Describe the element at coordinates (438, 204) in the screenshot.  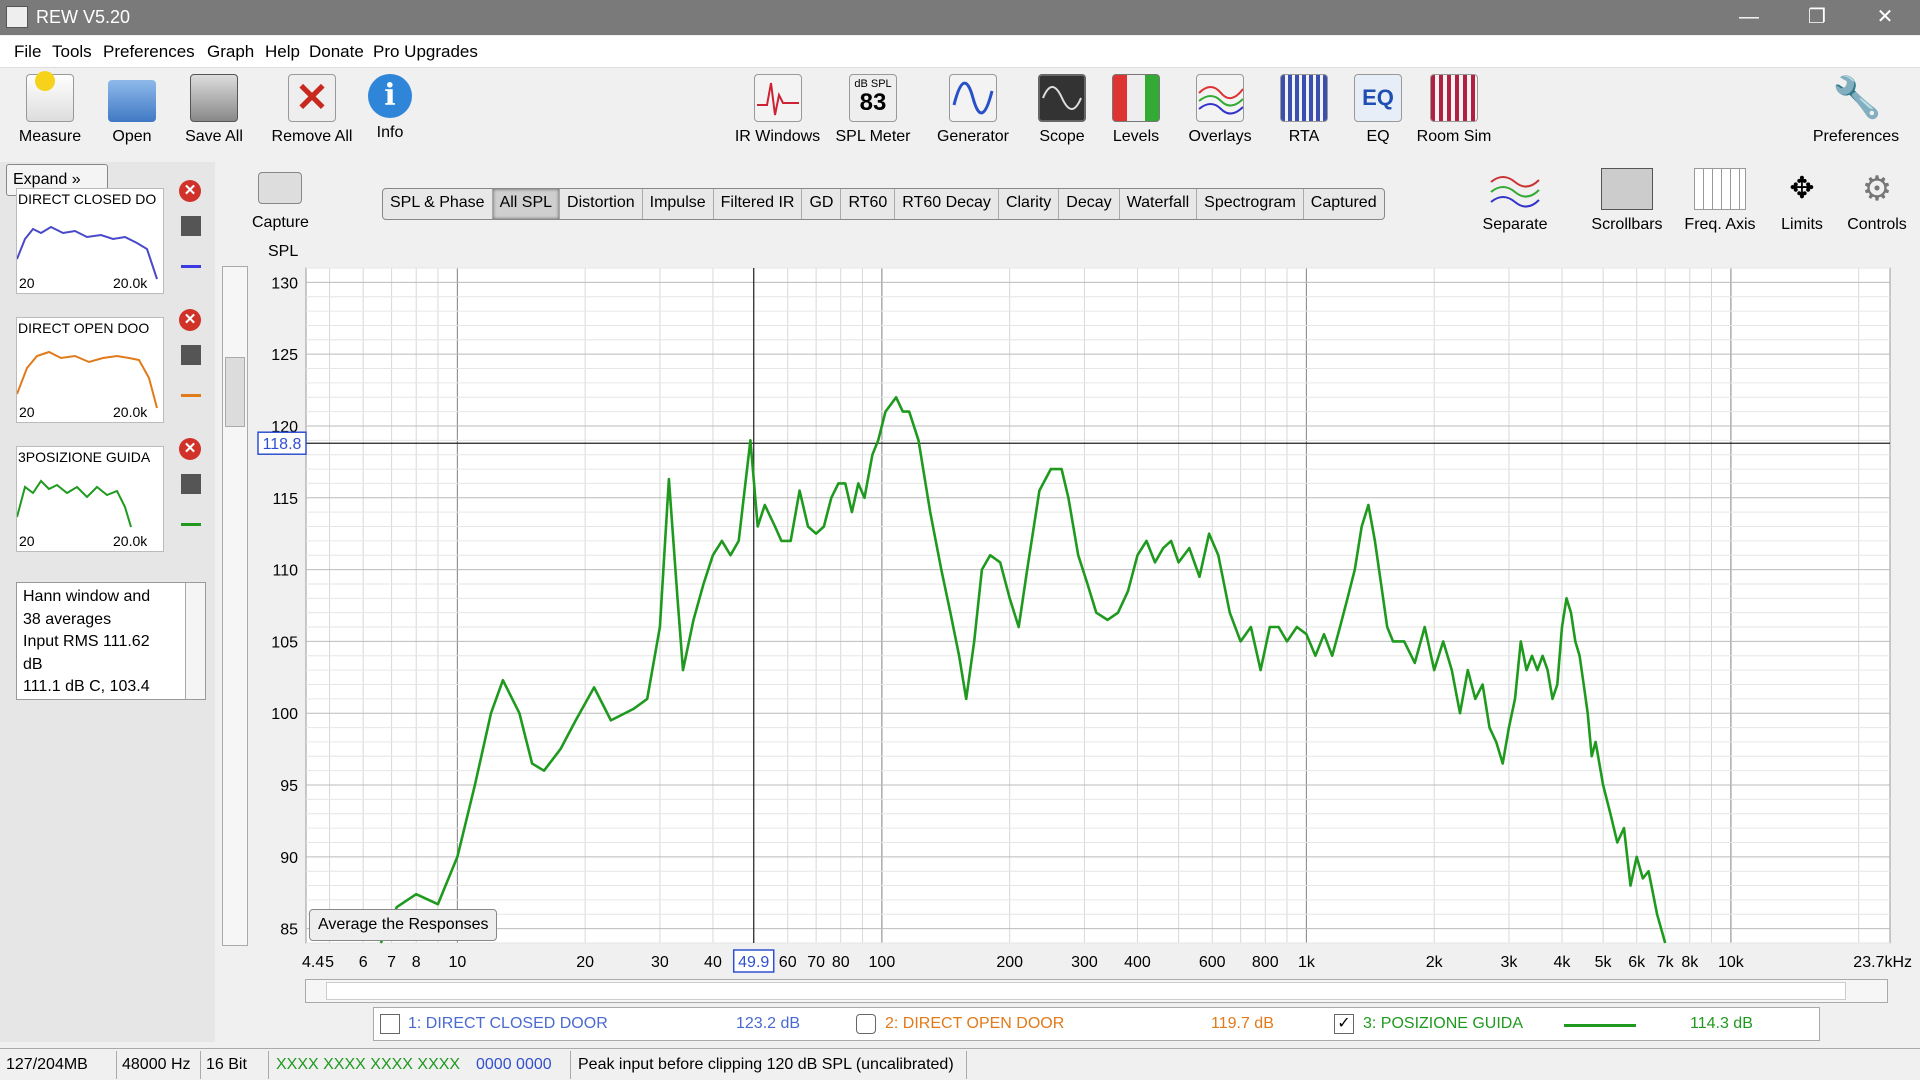
I see `tab-spl-phase: SPL & Phase` at that location.